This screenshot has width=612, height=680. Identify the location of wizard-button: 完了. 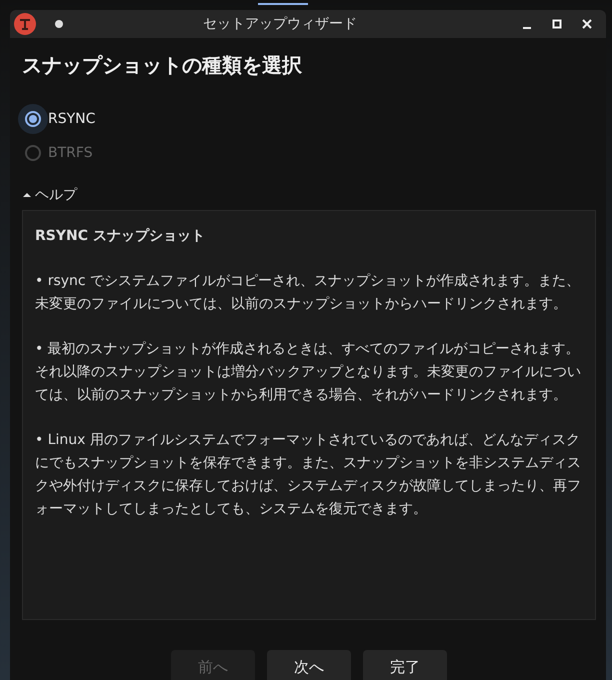
(405, 665).